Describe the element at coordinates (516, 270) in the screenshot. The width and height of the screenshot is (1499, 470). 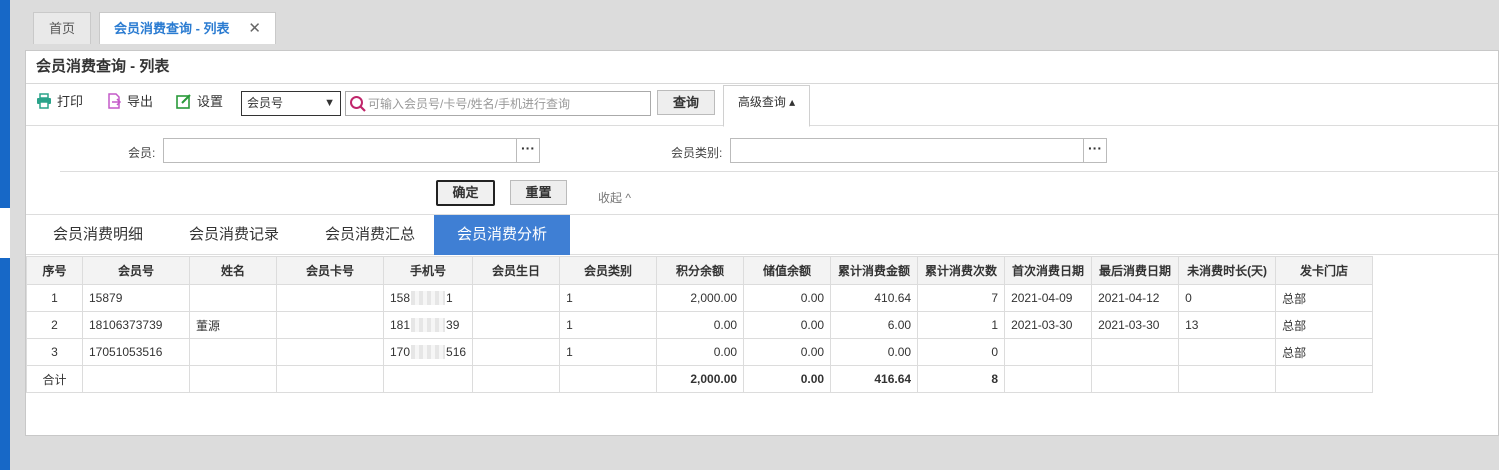
I see `column-header: 会员生日` at that location.